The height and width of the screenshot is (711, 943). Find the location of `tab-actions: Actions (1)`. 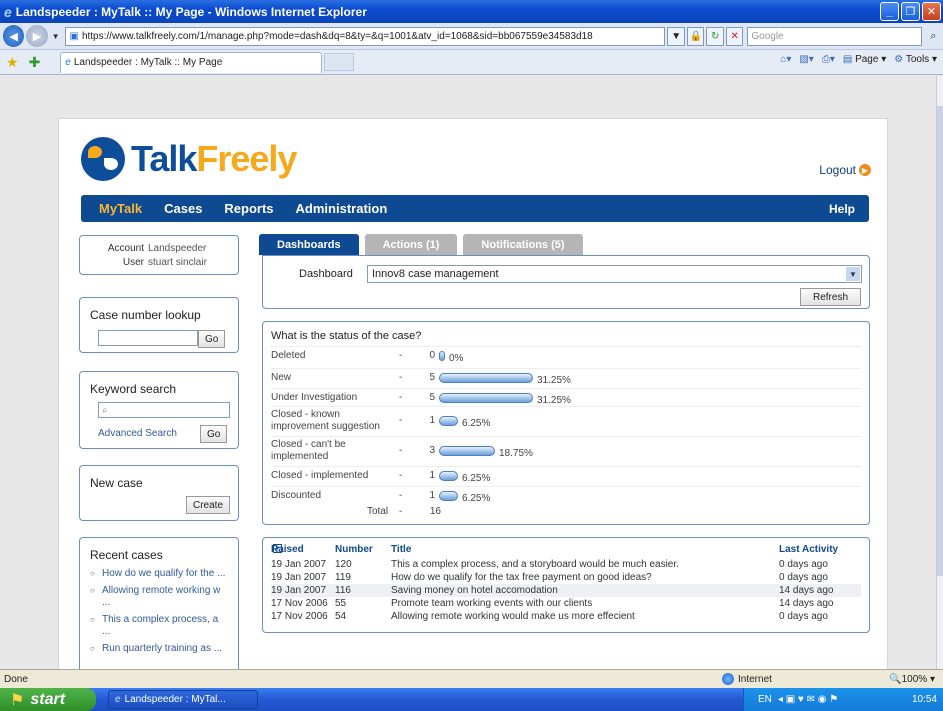

tab-actions: Actions (1) is located at coordinates (411, 244).